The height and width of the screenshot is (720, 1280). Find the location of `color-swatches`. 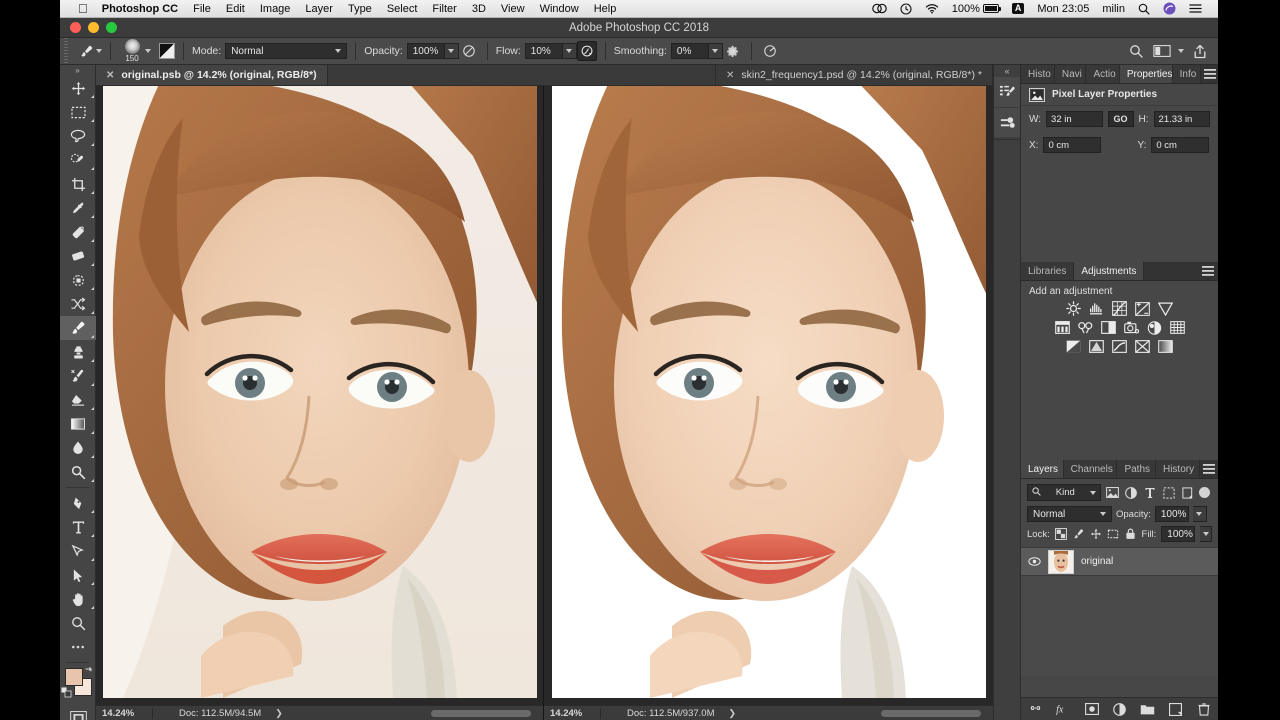

color-swatches is located at coordinates (78, 683).